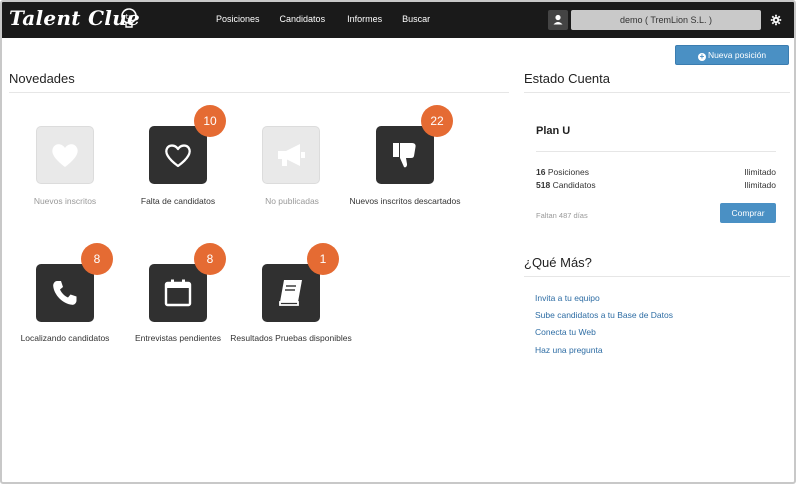 The image size is (796, 484). I want to click on posiciones-count: 16, so click(541, 172).